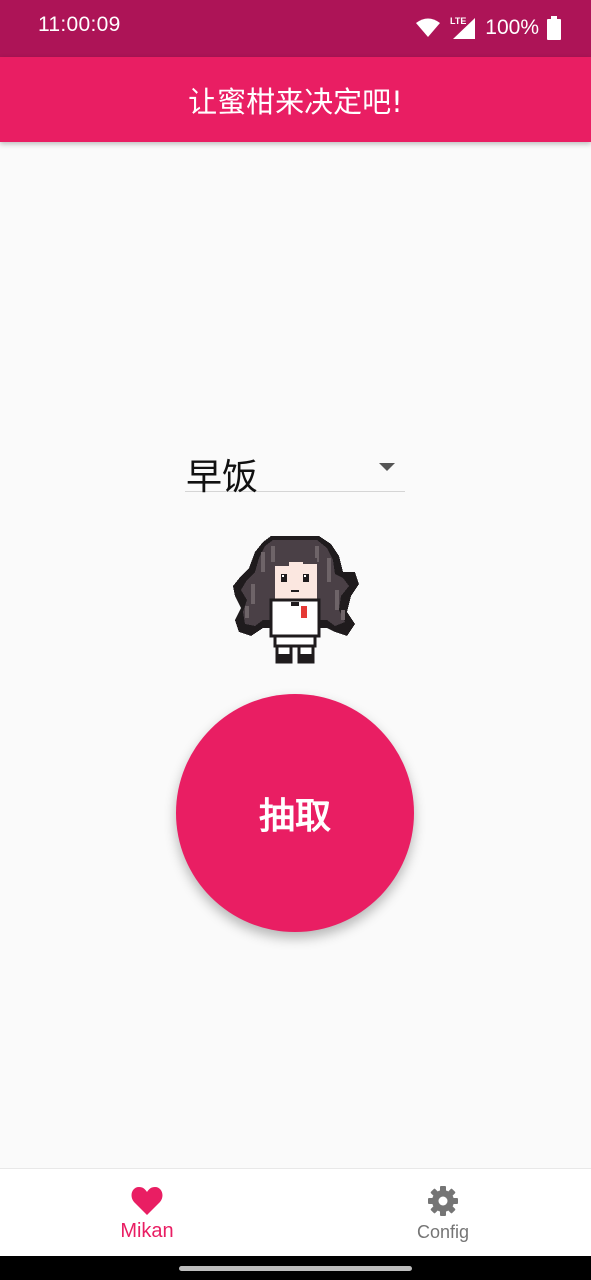 Image resolution: width=591 pixels, height=1280 pixels. I want to click on network-type: LTE, so click(458, 21).